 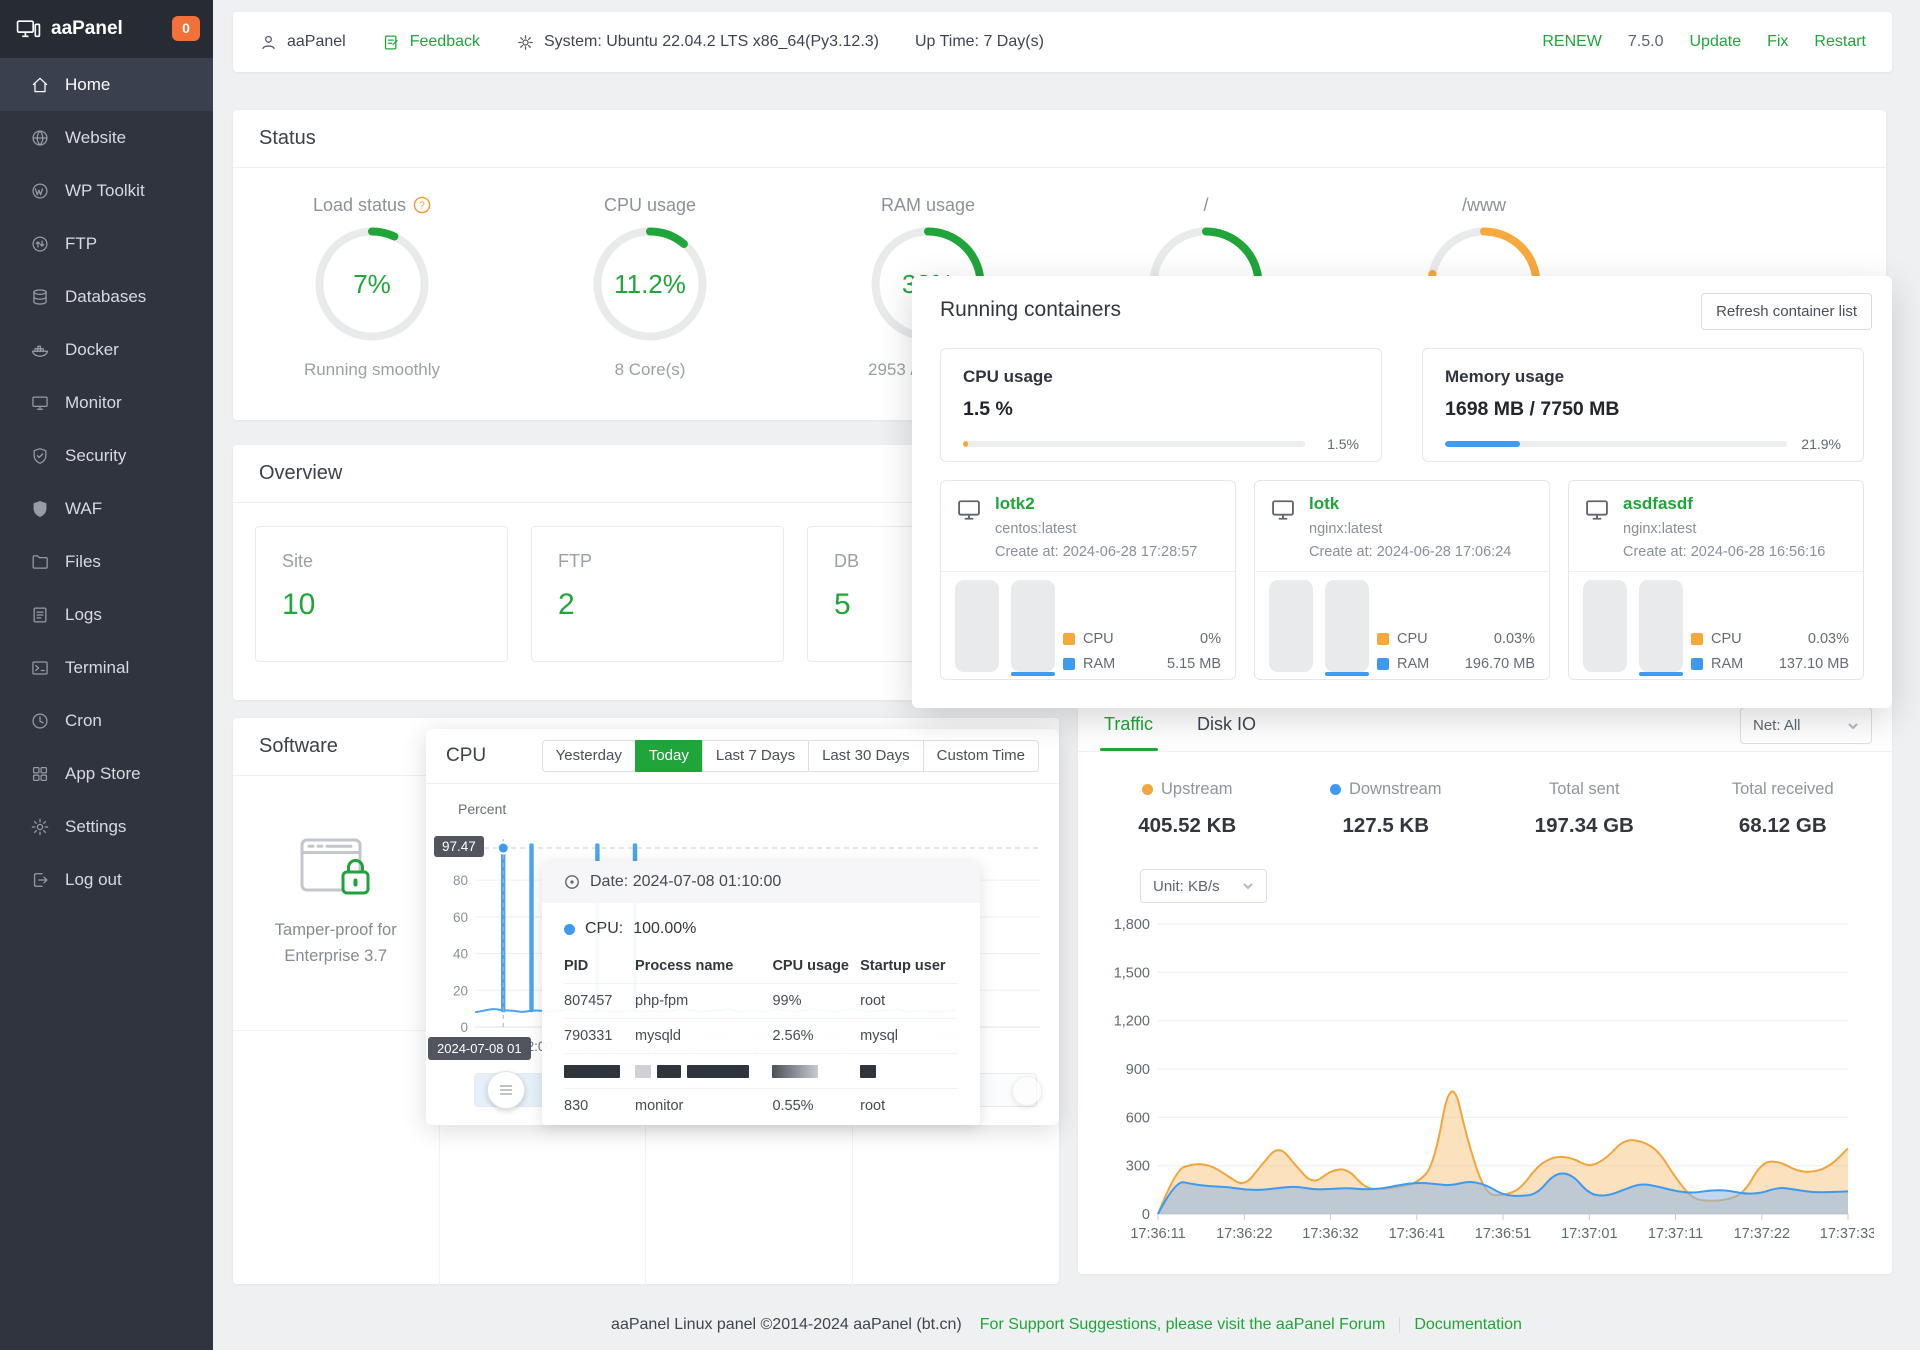 What do you see at coordinates (1291, 626) in the screenshot?
I see `container-cpu-bar` at bounding box center [1291, 626].